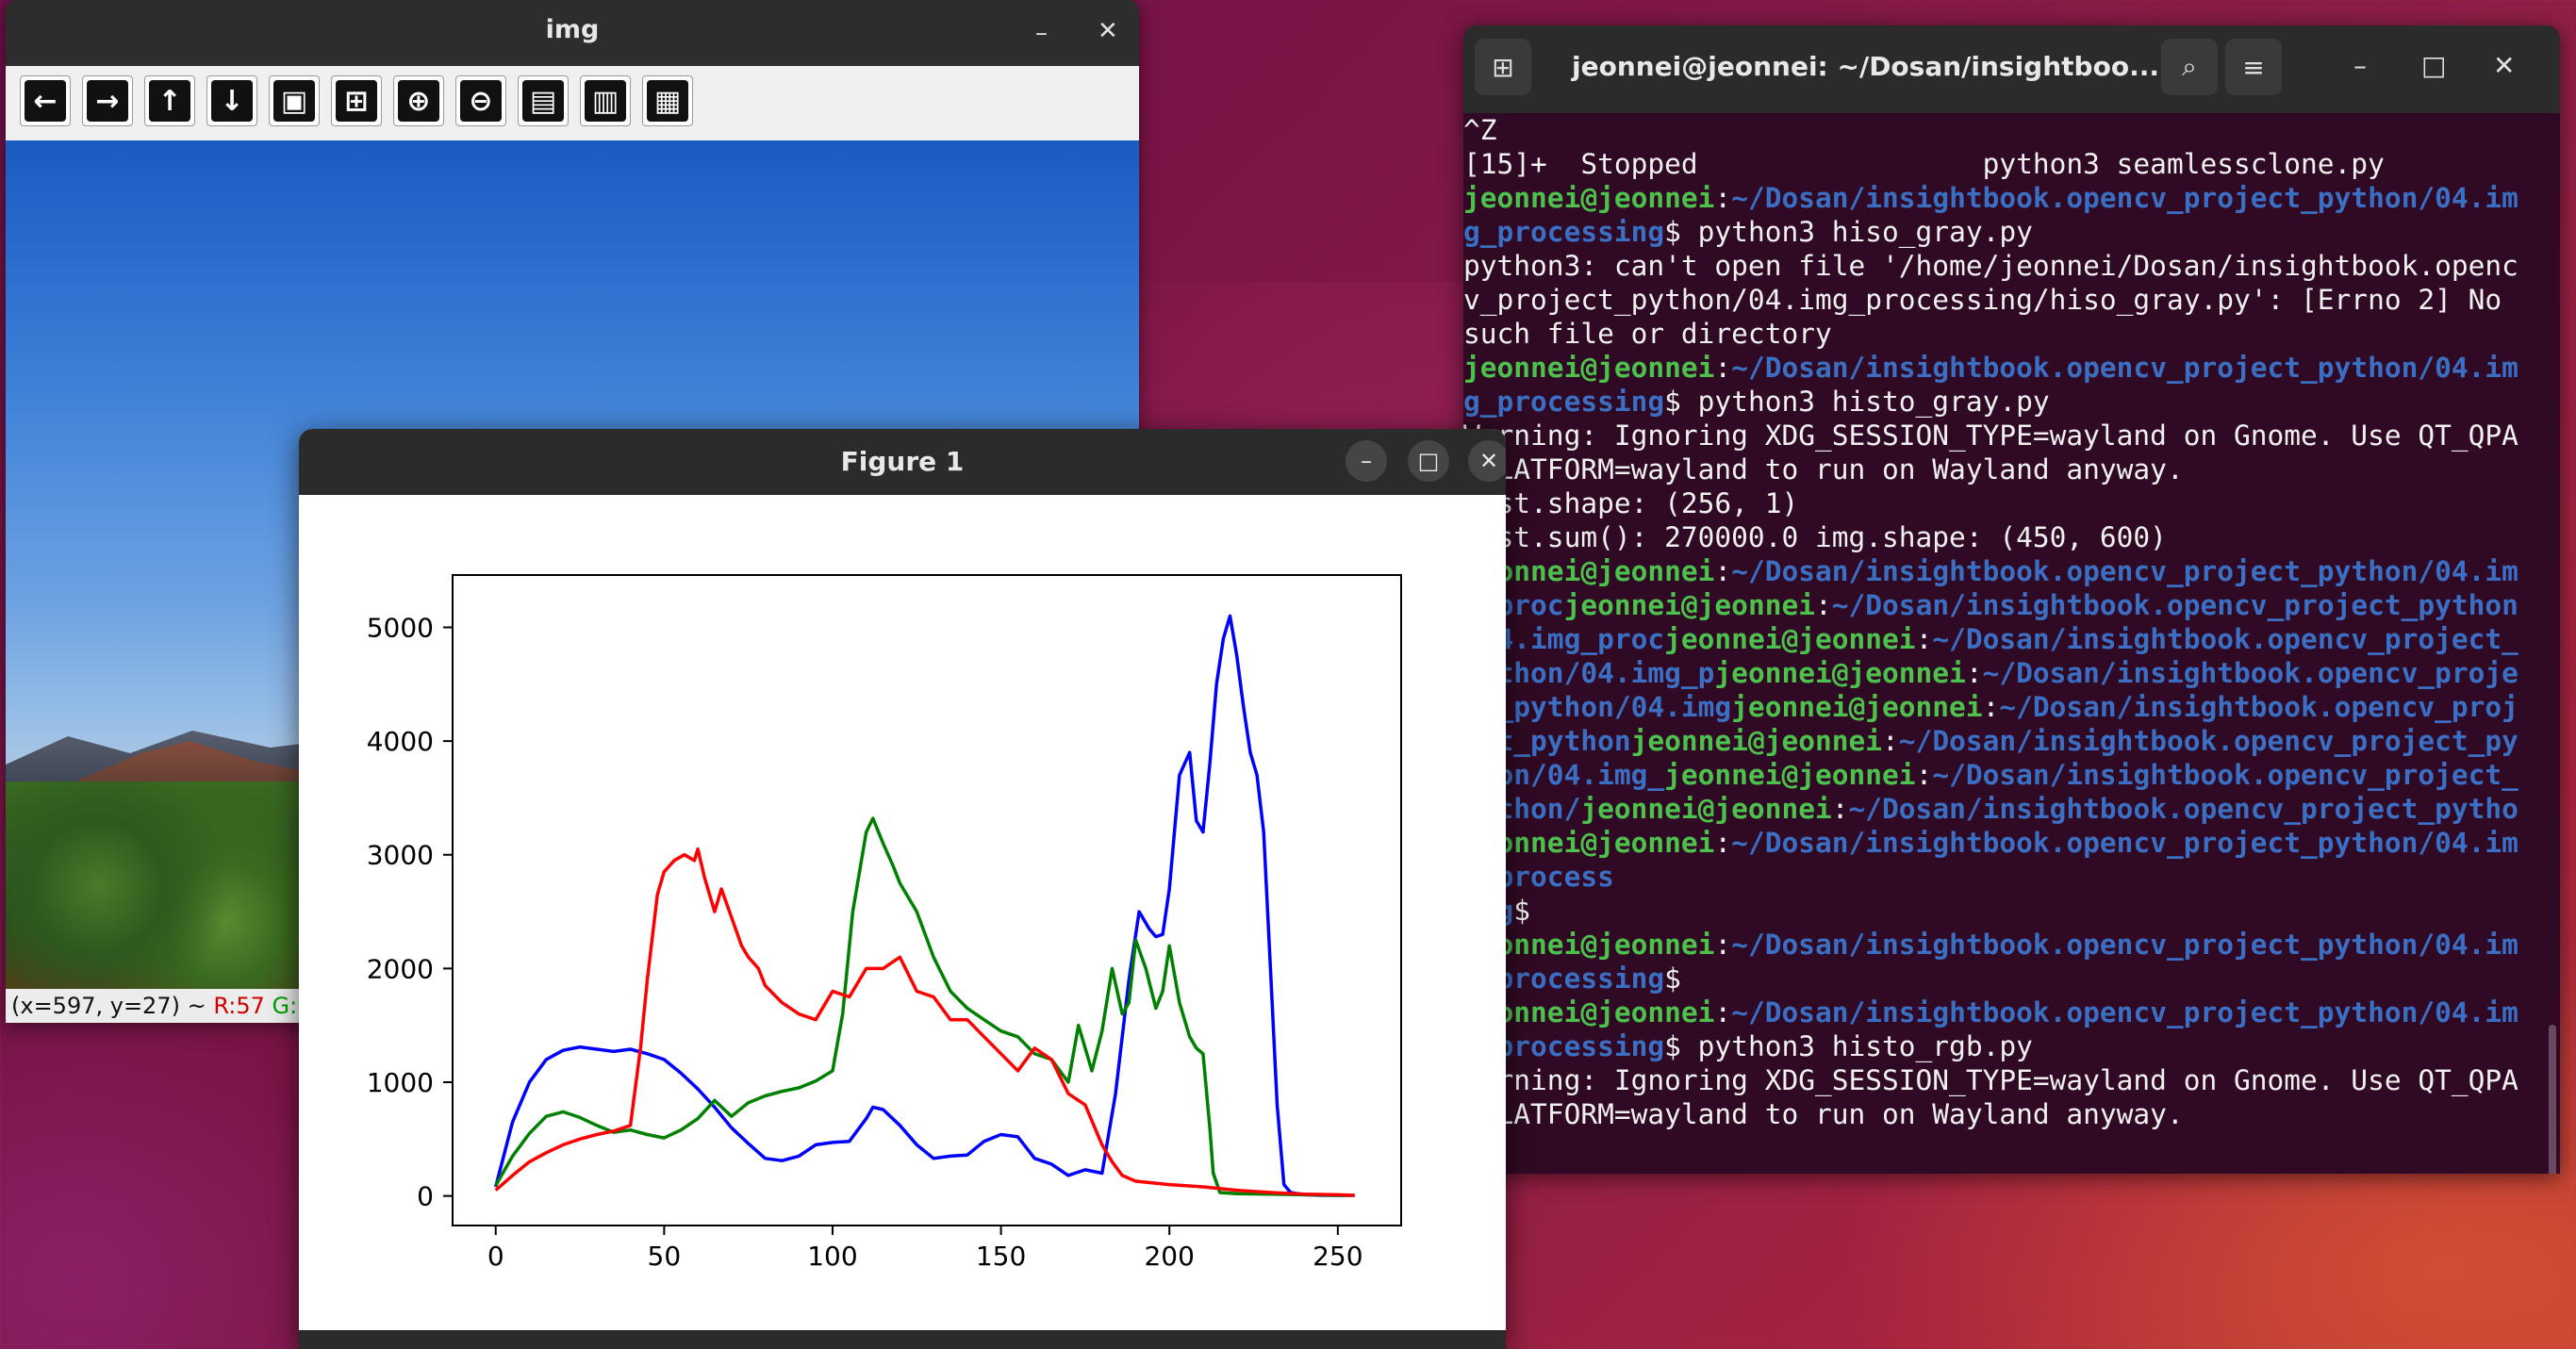 Image resolution: width=2576 pixels, height=1349 pixels. What do you see at coordinates (161, 902) in the screenshot?
I see `forest` at bounding box center [161, 902].